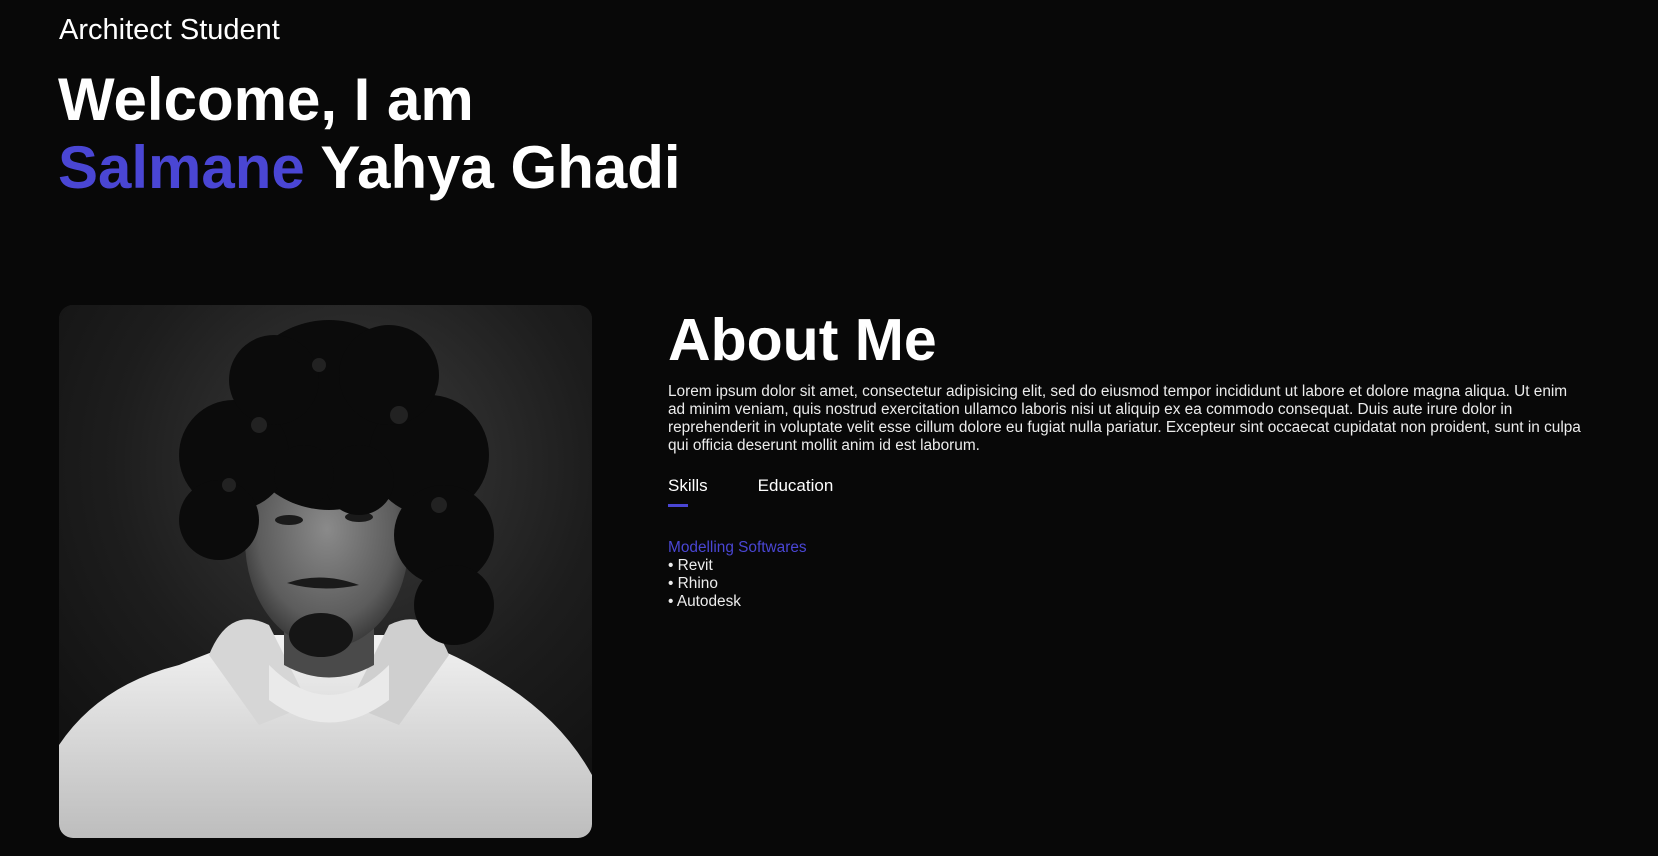  What do you see at coordinates (796, 491) in the screenshot?
I see `tab-education: Education` at bounding box center [796, 491].